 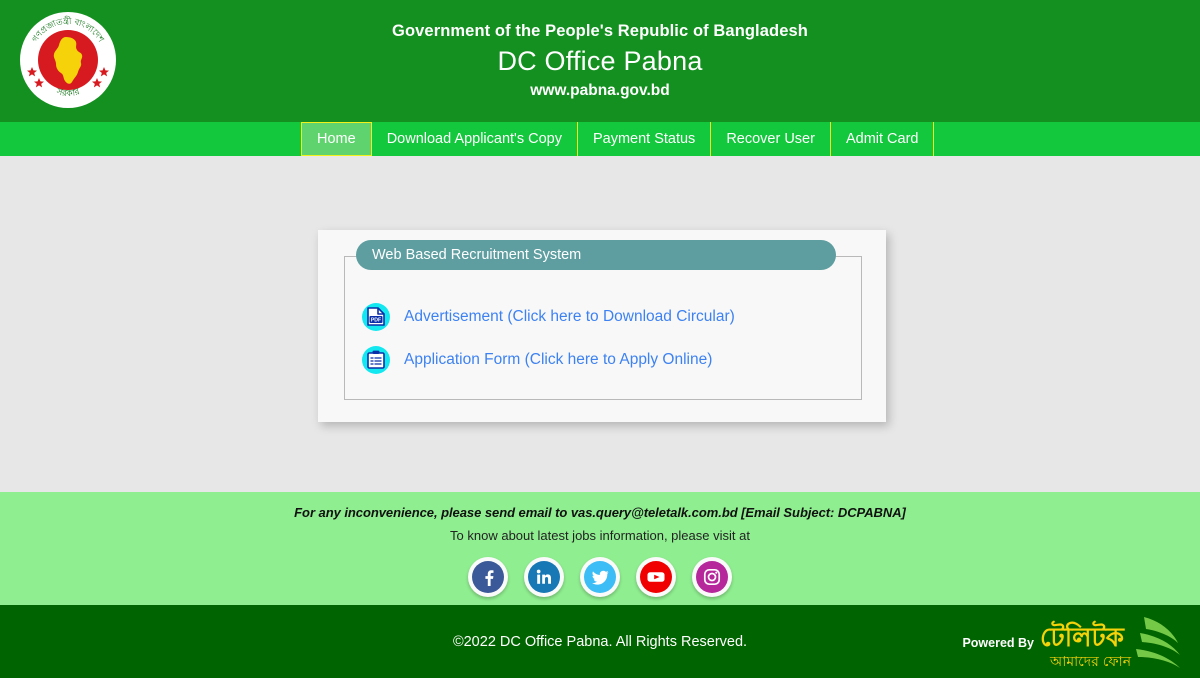 I want to click on instagram-icon, so click(x=712, y=577).